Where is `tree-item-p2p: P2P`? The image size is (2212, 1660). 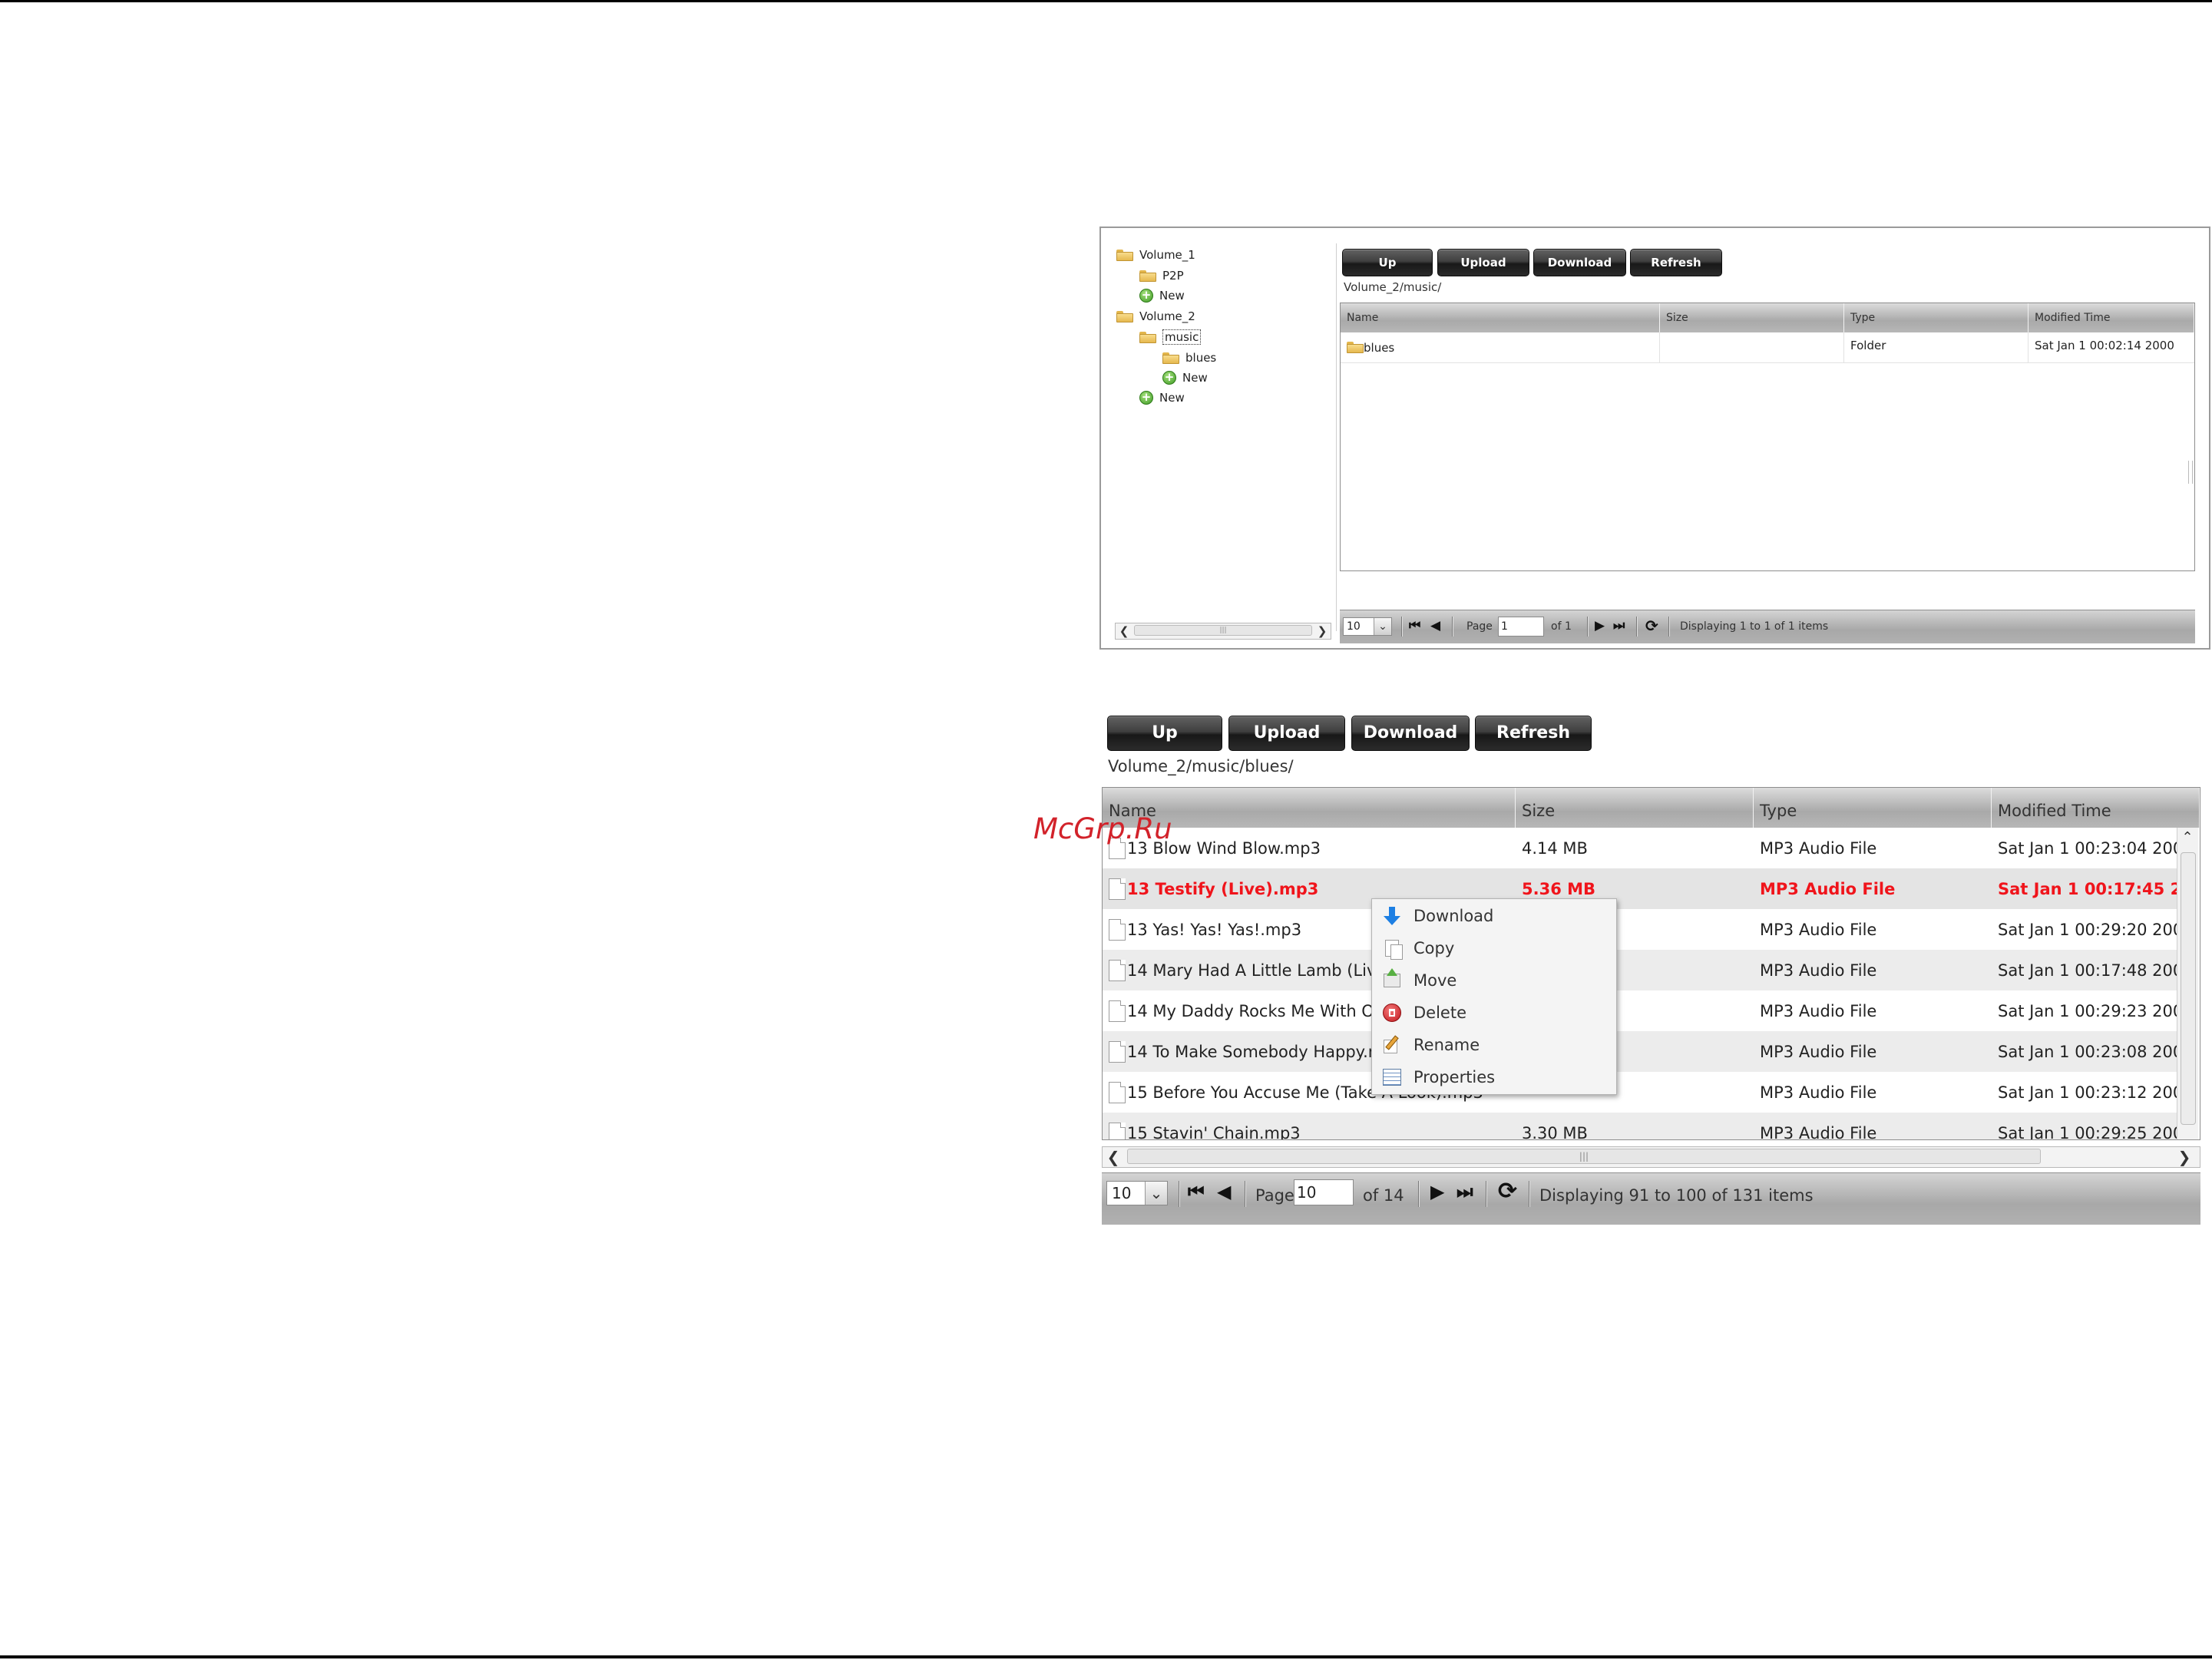
tree-item-p2p: P2P is located at coordinates (1162, 275).